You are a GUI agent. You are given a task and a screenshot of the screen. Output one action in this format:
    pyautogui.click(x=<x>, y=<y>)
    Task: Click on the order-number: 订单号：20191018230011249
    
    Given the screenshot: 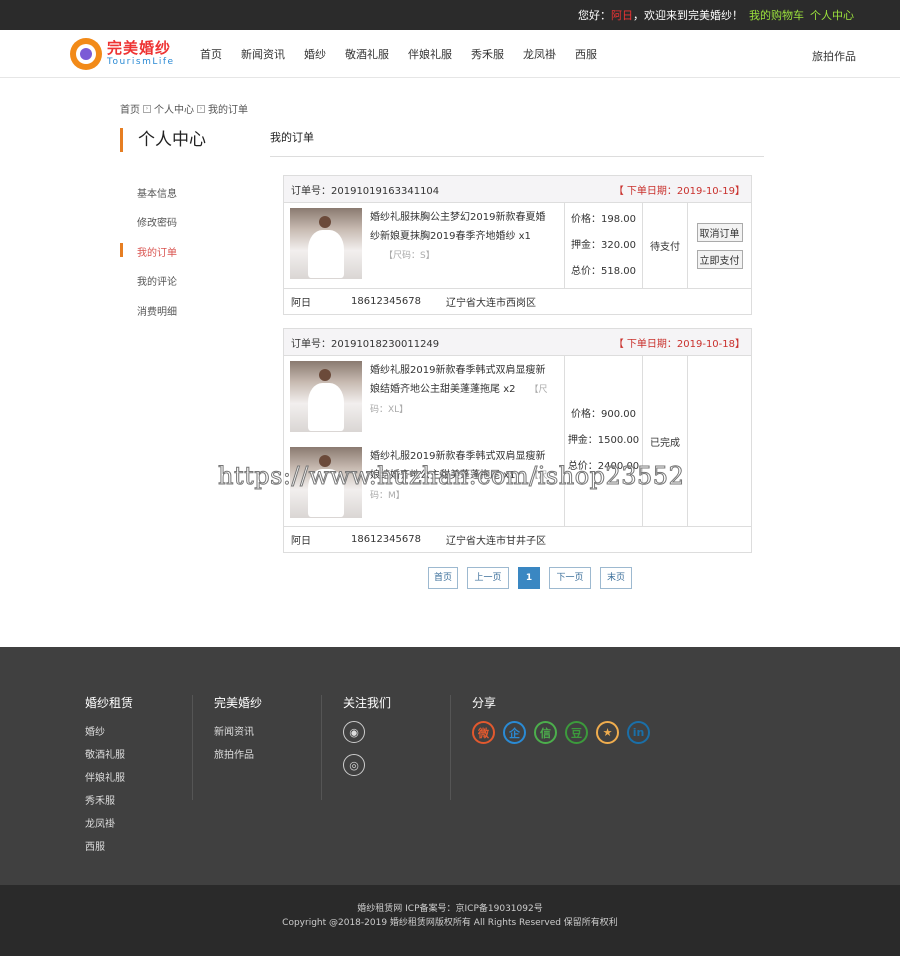 What is the action you would take?
    pyautogui.click(x=365, y=344)
    